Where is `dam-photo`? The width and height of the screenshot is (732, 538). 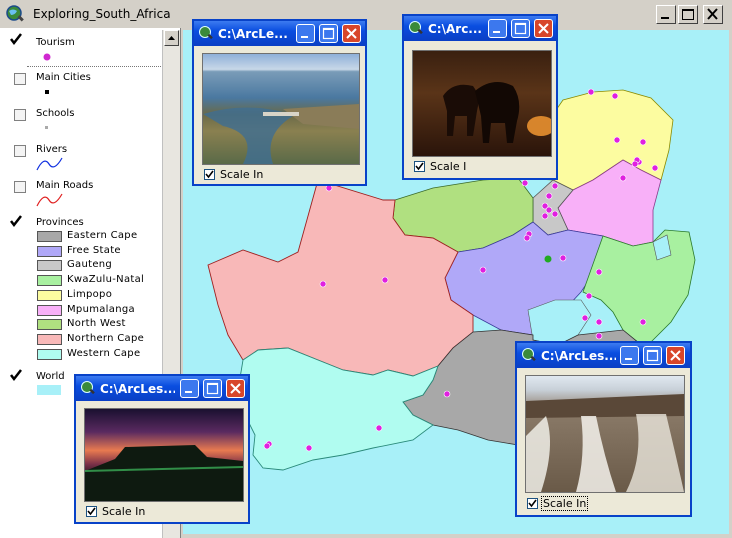
dam-photo is located at coordinates (281, 109).